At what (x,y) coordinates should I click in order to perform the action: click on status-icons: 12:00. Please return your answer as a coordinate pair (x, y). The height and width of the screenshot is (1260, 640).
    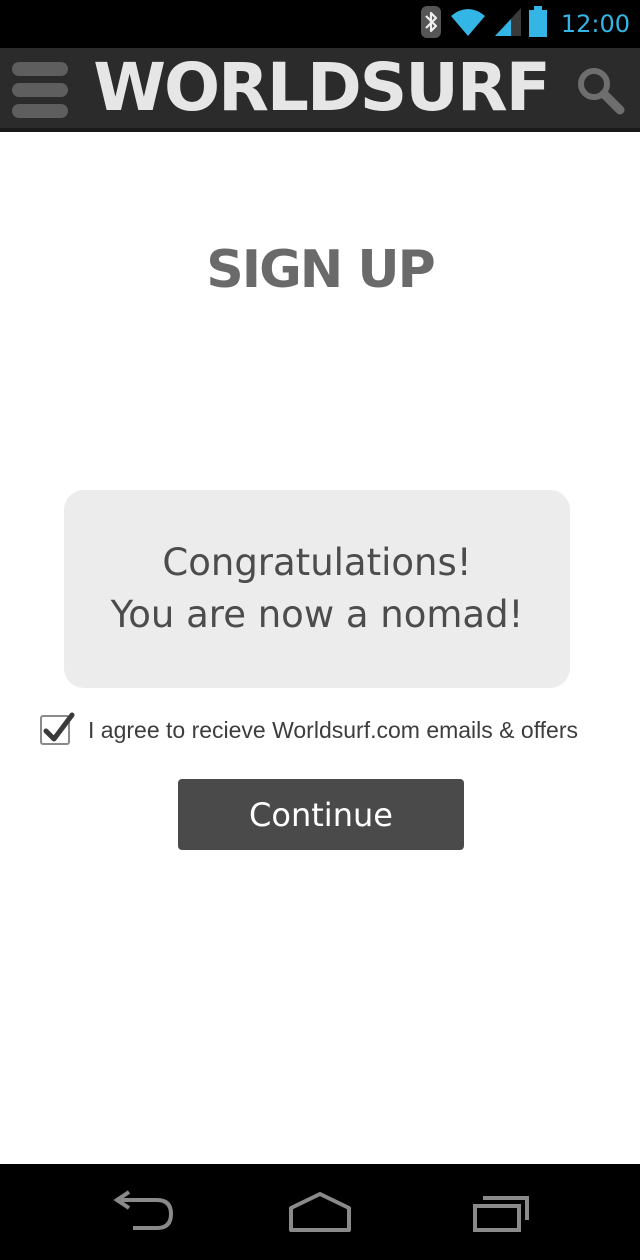
    Looking at the image, I should click on (525, 24).